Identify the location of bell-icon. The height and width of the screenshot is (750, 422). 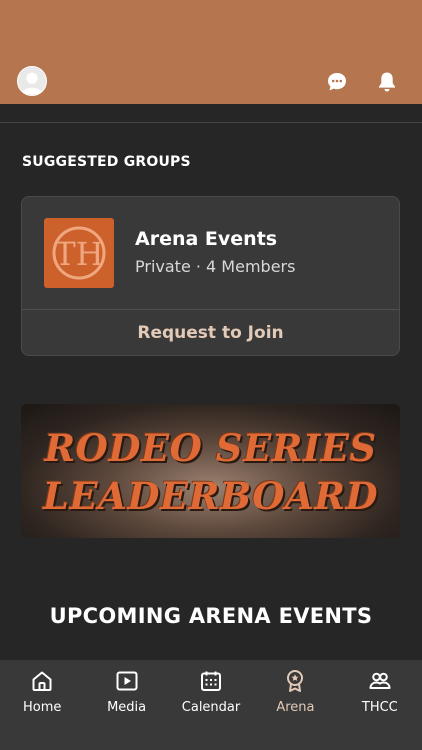
(387, 82).